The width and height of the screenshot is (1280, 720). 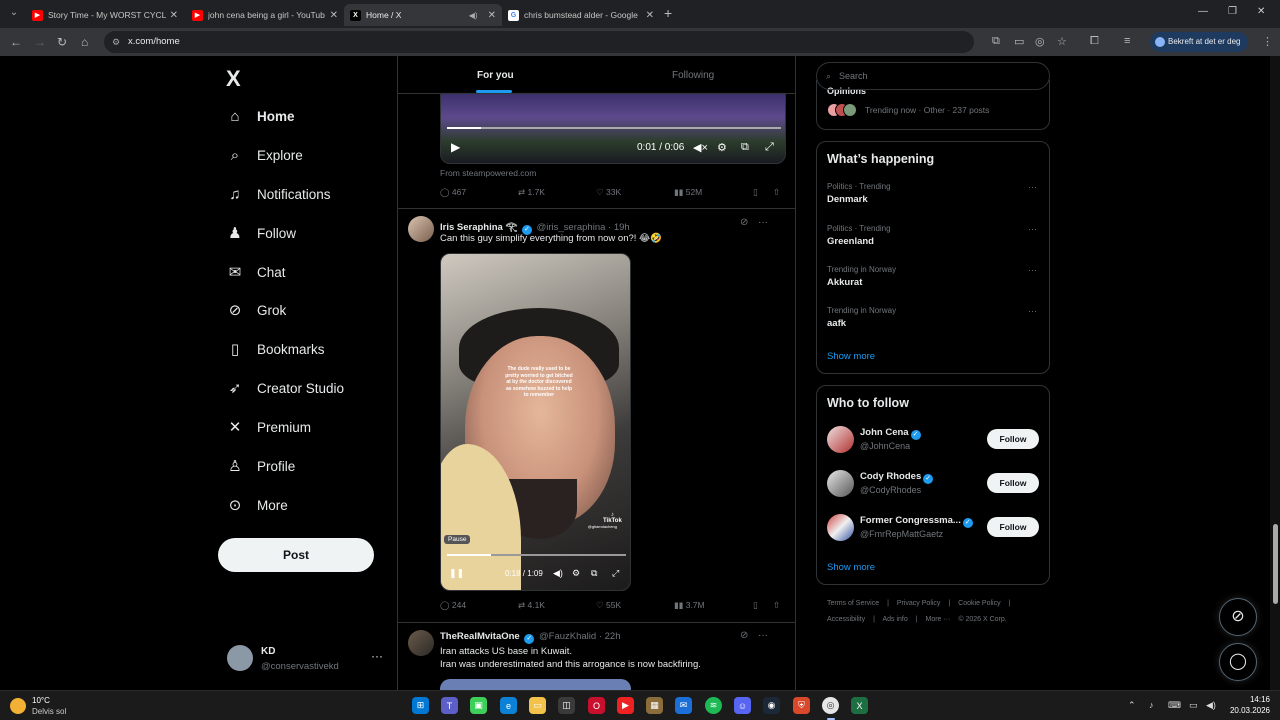 I want to click on nav-chat: ✉ Chat, so click(x=256, y=272).